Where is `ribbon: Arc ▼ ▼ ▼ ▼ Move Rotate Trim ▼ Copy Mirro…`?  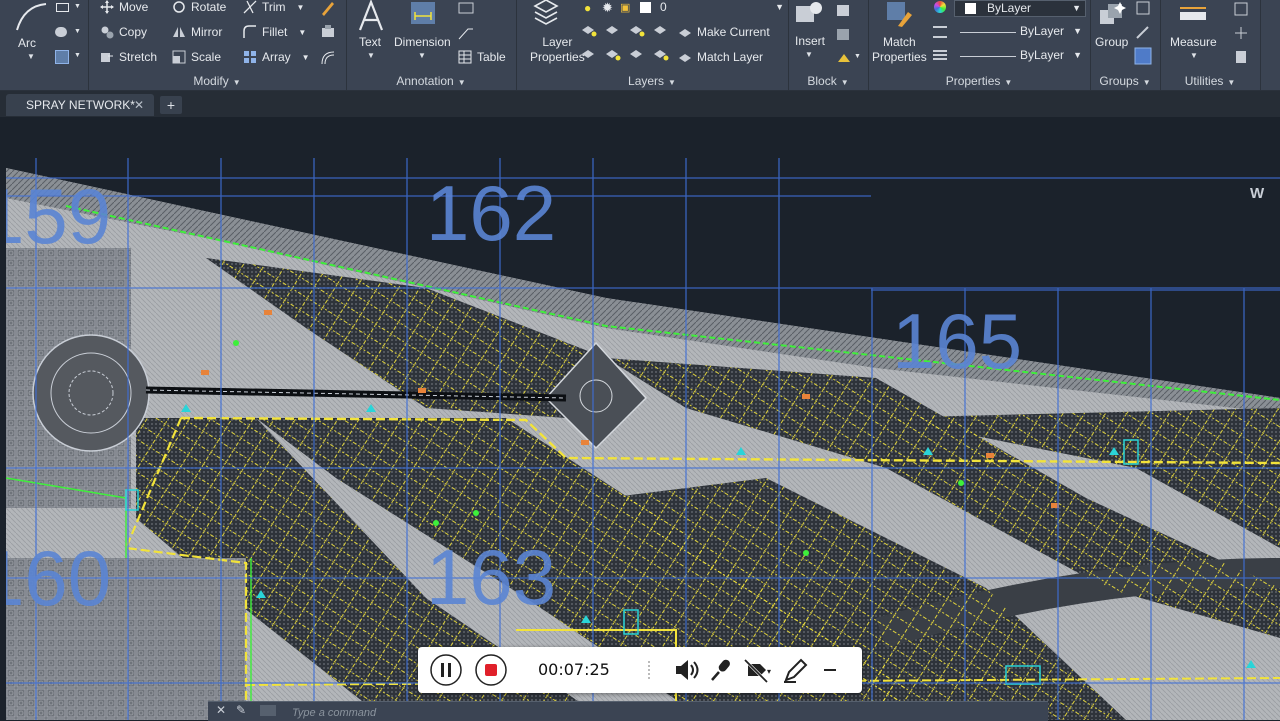
ribbon: Arc ▼ ▼ ▼ ▼ Move Rotate Trim ▼ Copy Mirro… is located at coordinates (640, 45).